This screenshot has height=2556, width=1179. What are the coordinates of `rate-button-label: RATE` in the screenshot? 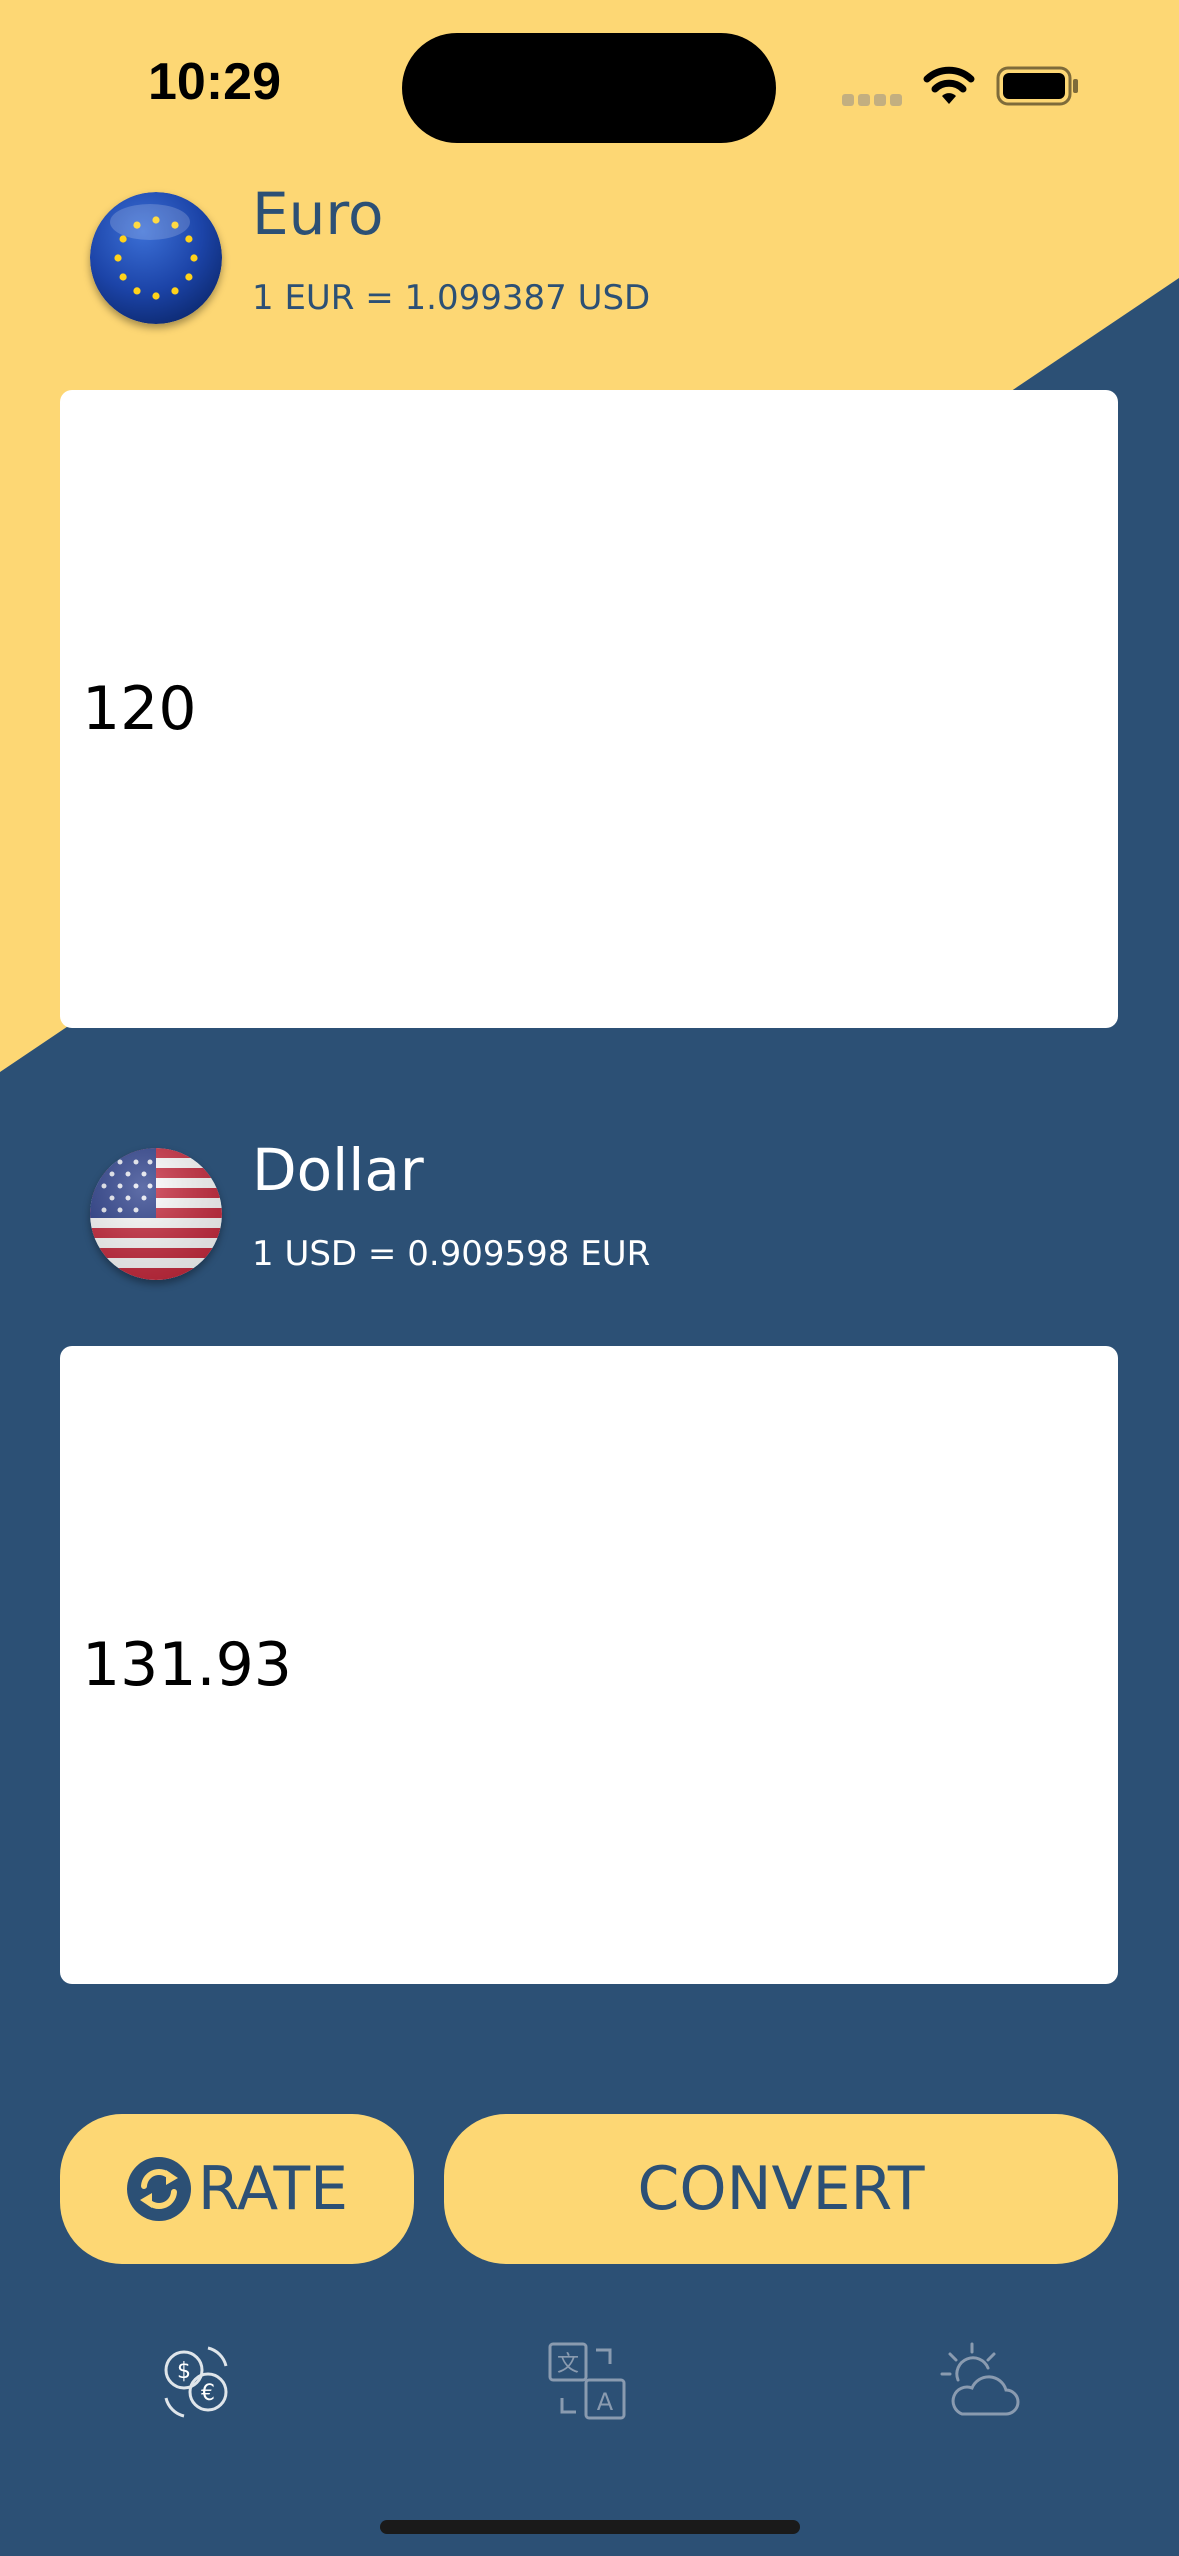 It's located at (273, 2189).